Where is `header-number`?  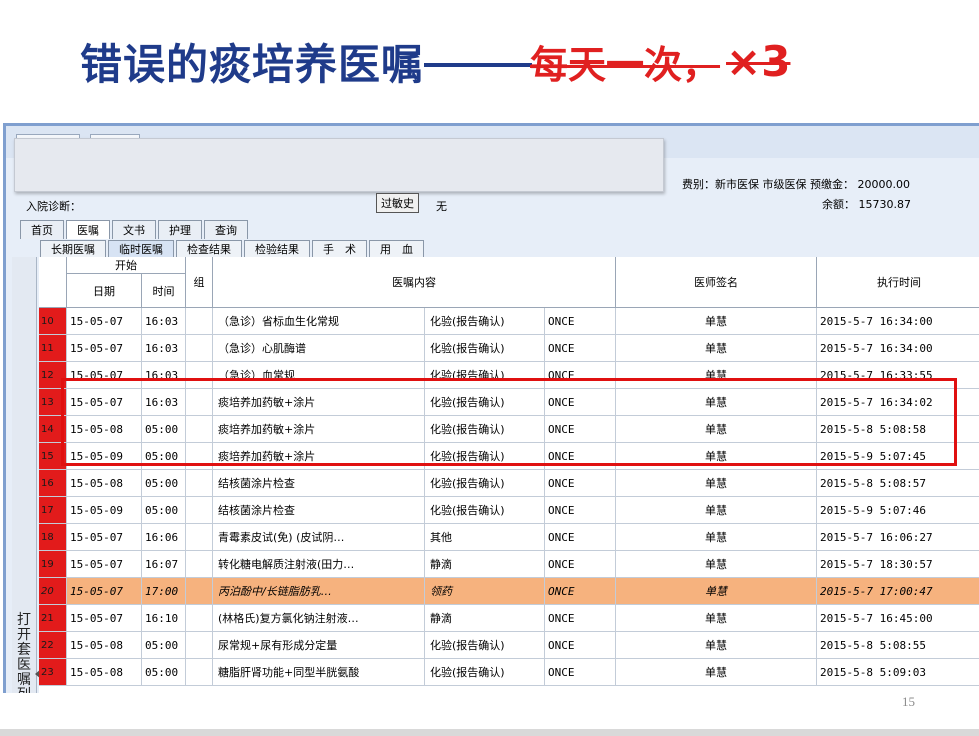
header-number is located at coordinates (53, 282).